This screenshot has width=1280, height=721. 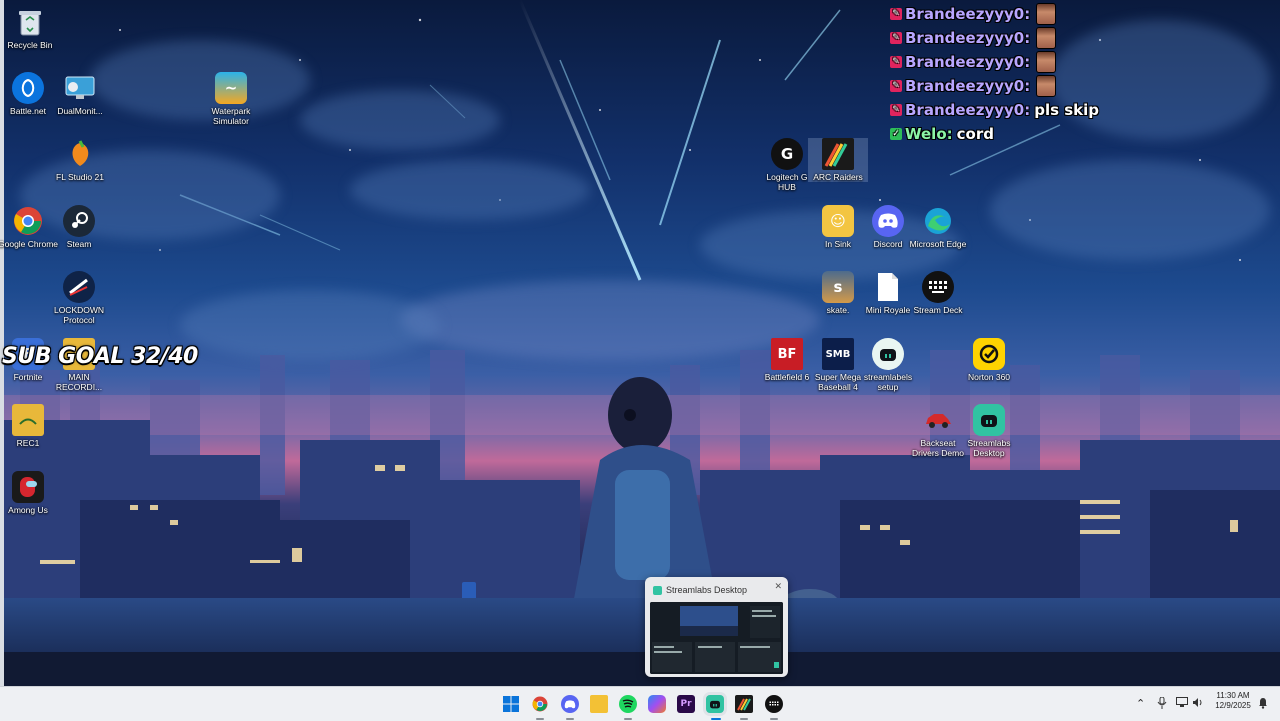 What do you see at coordinates (640, 703) in the screenshot?
I see `taskbar: Pr ⌃ 11:30 AM 12/9/2025` at bounding box center [640, 703].